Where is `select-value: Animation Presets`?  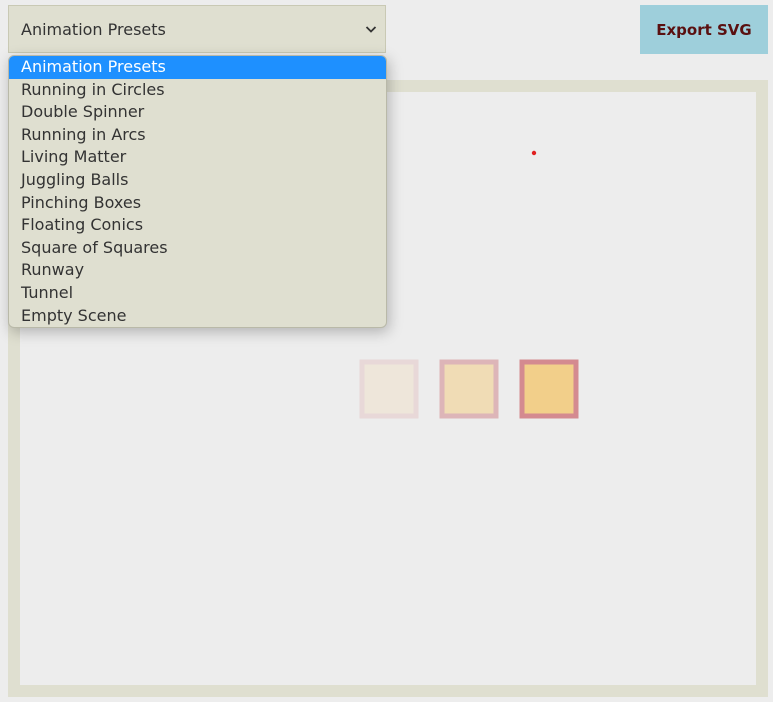 select-value: Animation Presets is located at coordinates (93, 29).